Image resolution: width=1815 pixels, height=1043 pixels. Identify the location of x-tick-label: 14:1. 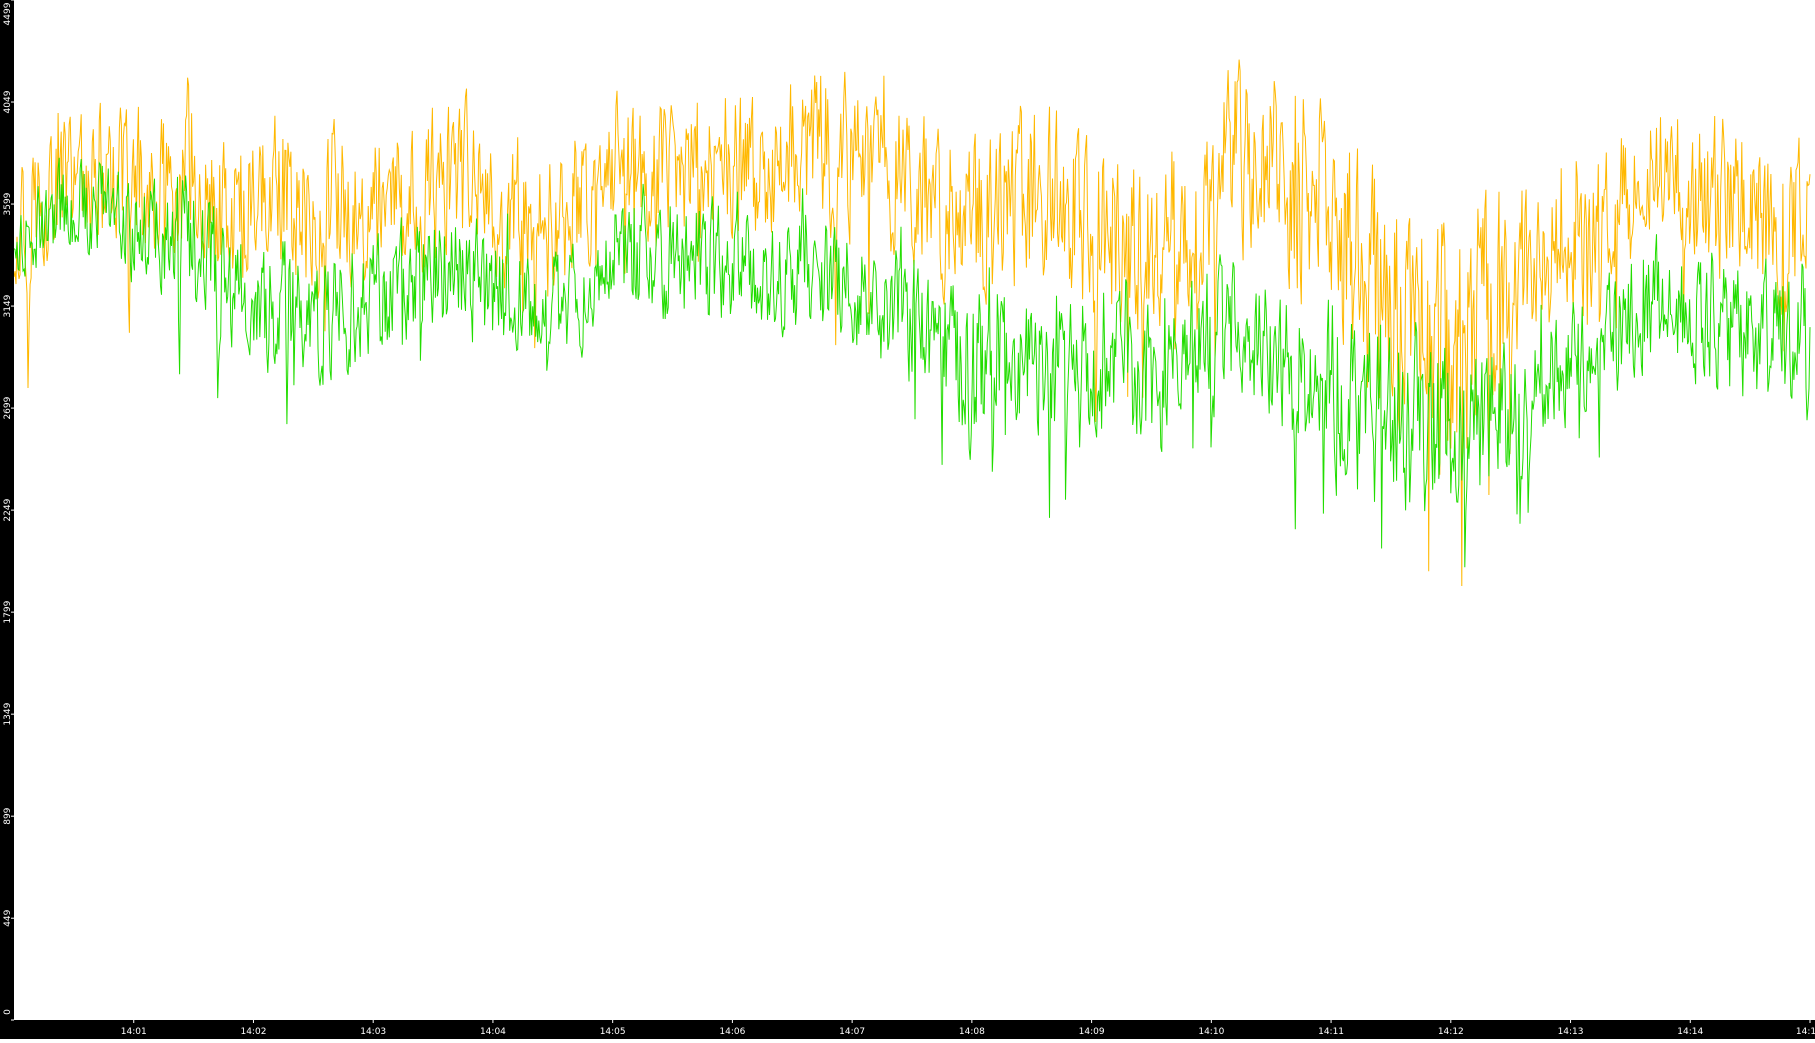
(1805, 1032).